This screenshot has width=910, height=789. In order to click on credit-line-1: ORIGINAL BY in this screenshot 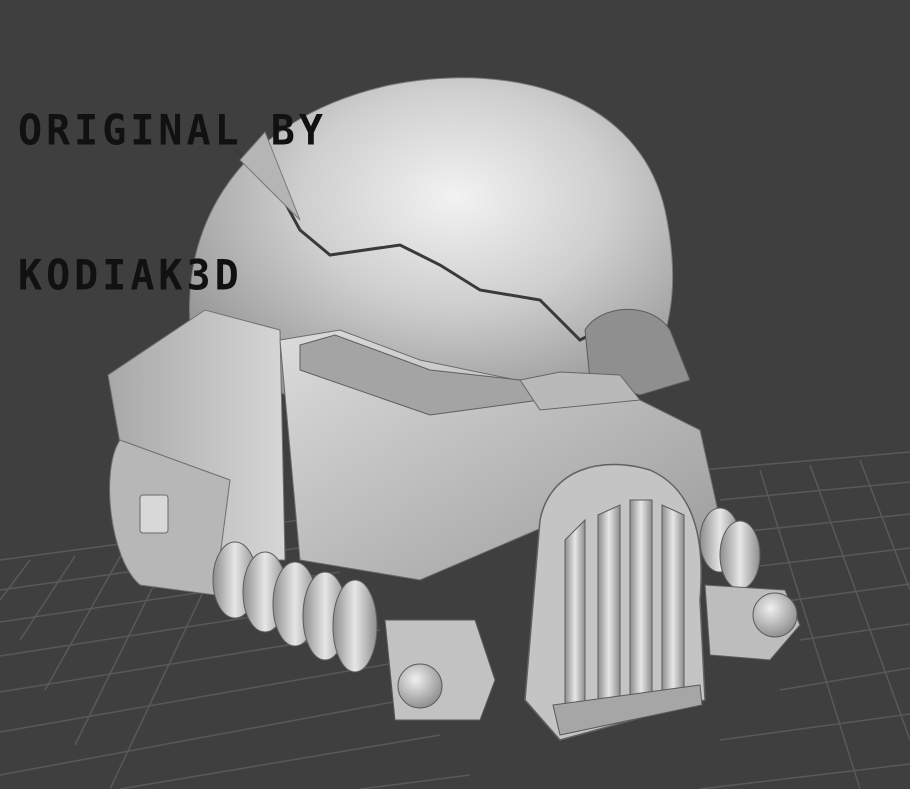, I will do `click(172, 130)`.